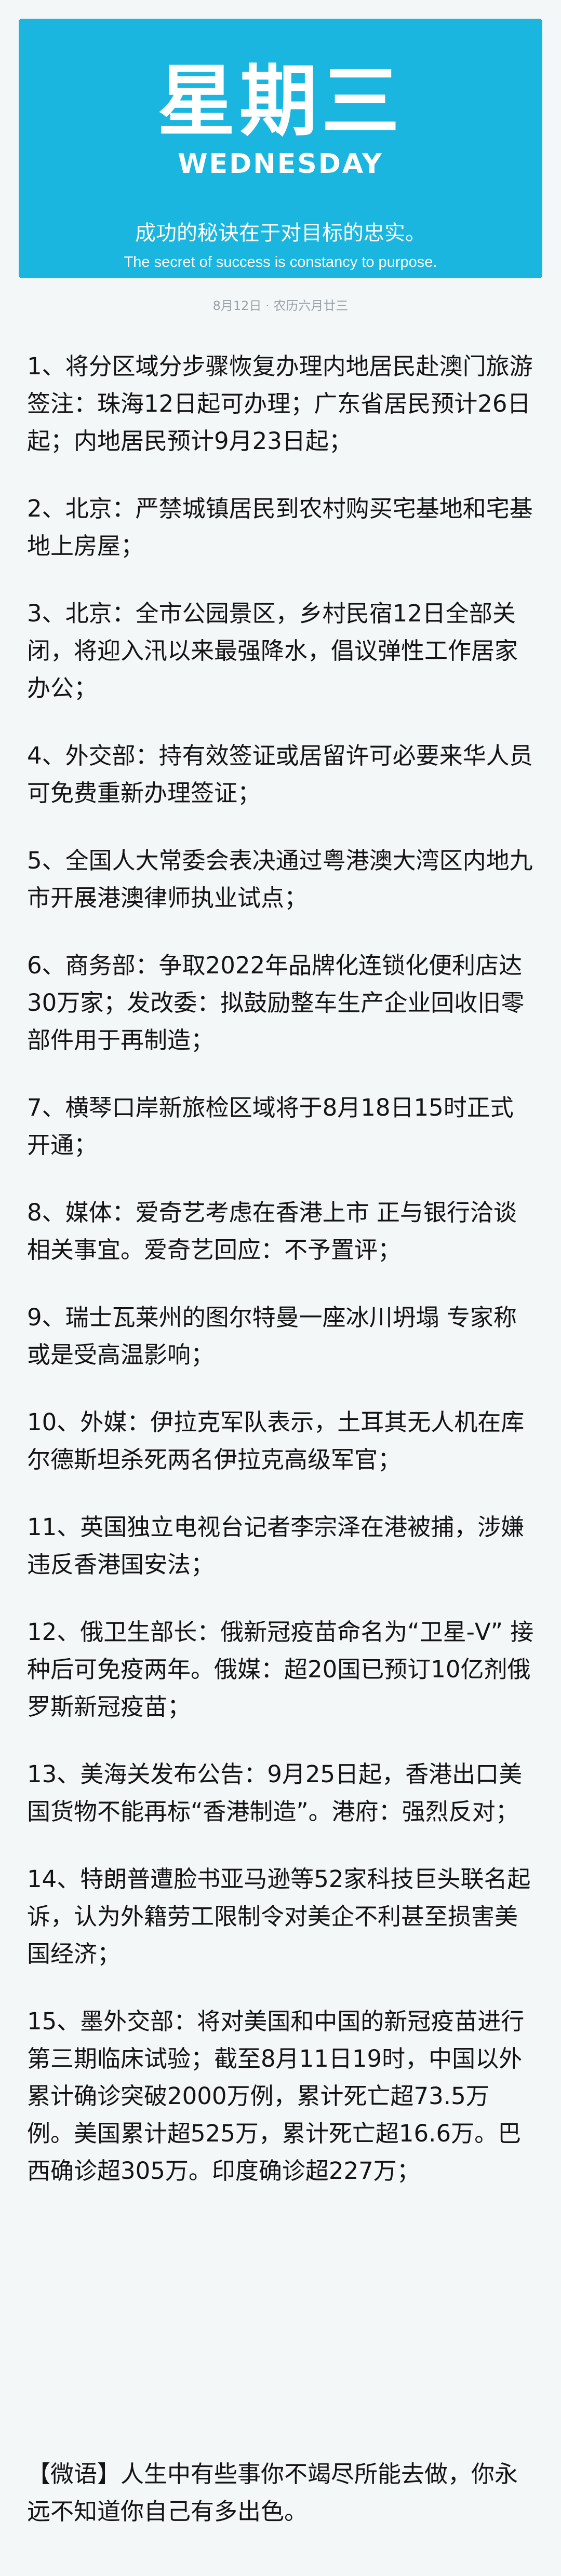  I want to click on motto: 【微语】人生中有些事你不竭尽所能去做，你永远不知道你自己有多出色。, so click(273, 2492).